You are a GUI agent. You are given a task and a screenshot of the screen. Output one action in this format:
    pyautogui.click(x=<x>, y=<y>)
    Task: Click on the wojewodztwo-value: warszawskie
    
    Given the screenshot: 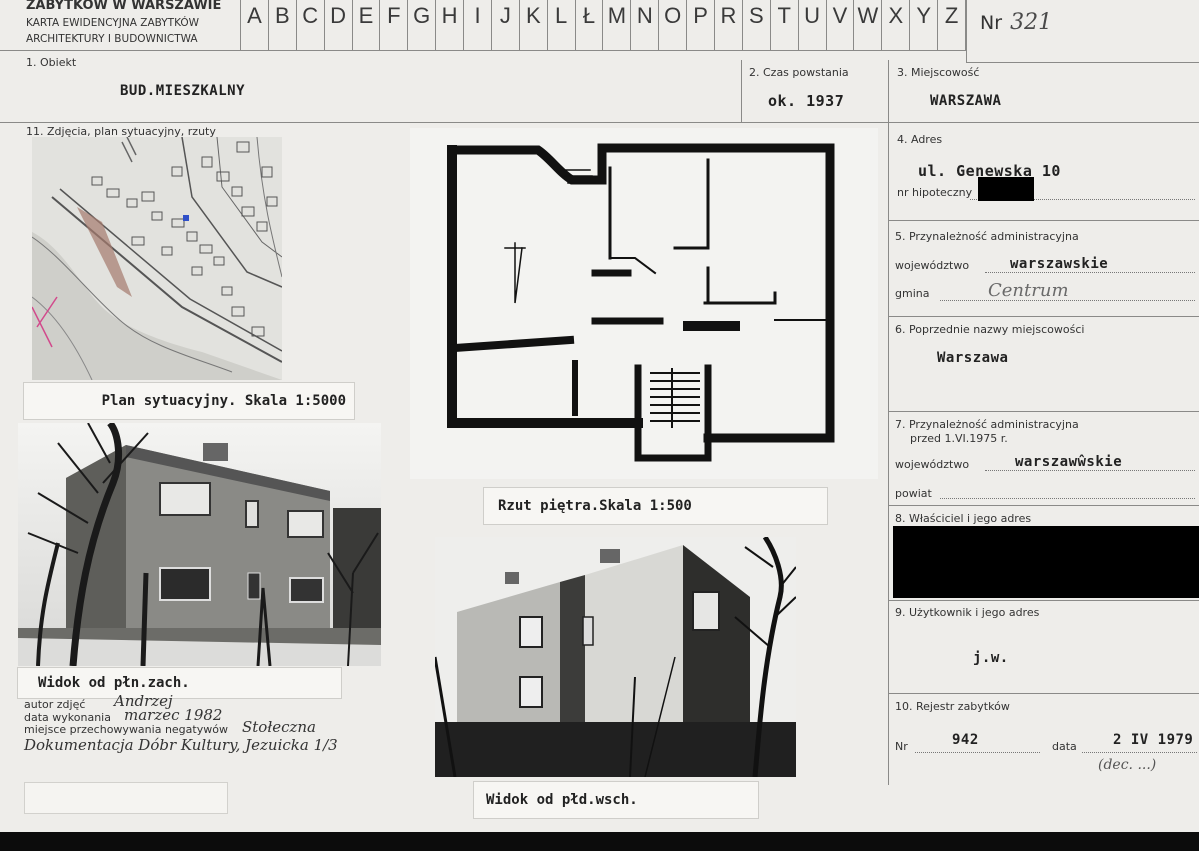 What is the action you would take?
    pyautogui.click(x=1059, y=264)
    